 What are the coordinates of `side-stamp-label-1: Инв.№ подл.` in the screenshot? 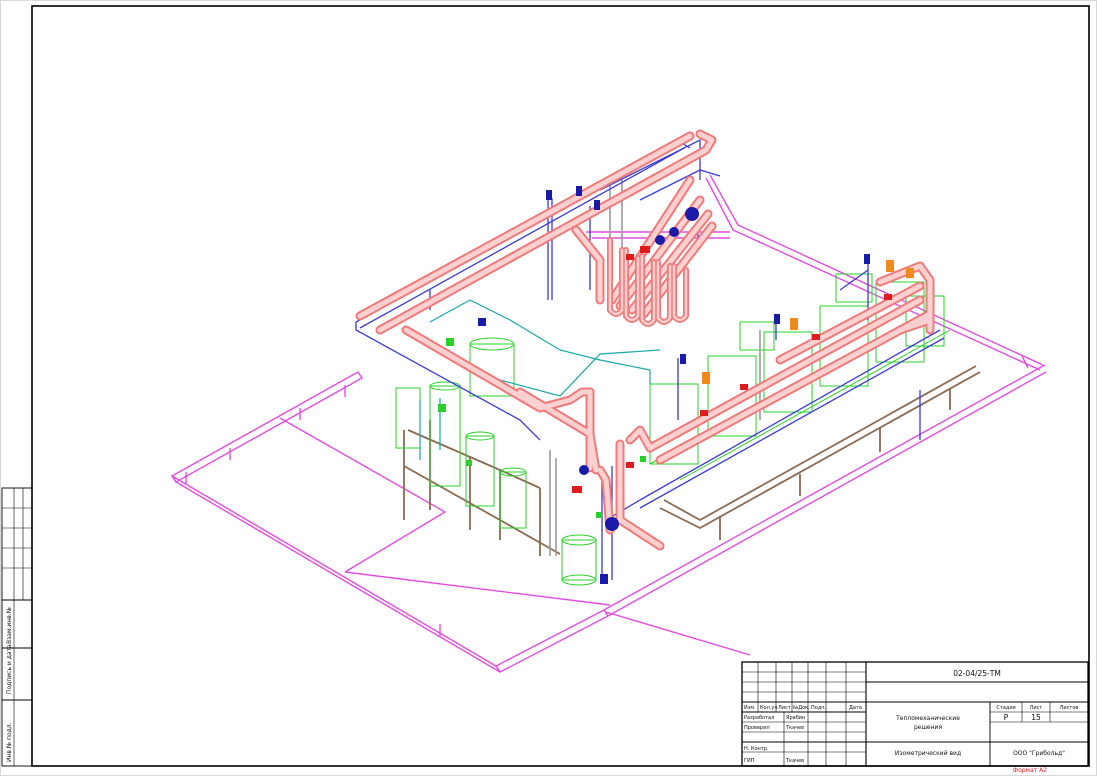 It's located at (9, 742).